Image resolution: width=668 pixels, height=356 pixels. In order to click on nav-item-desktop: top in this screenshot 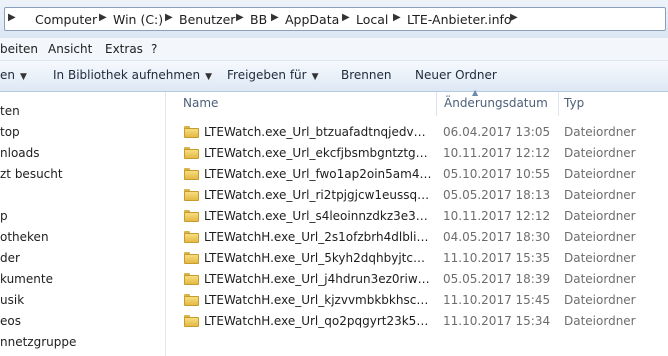, I will do `click(10, 132)`.